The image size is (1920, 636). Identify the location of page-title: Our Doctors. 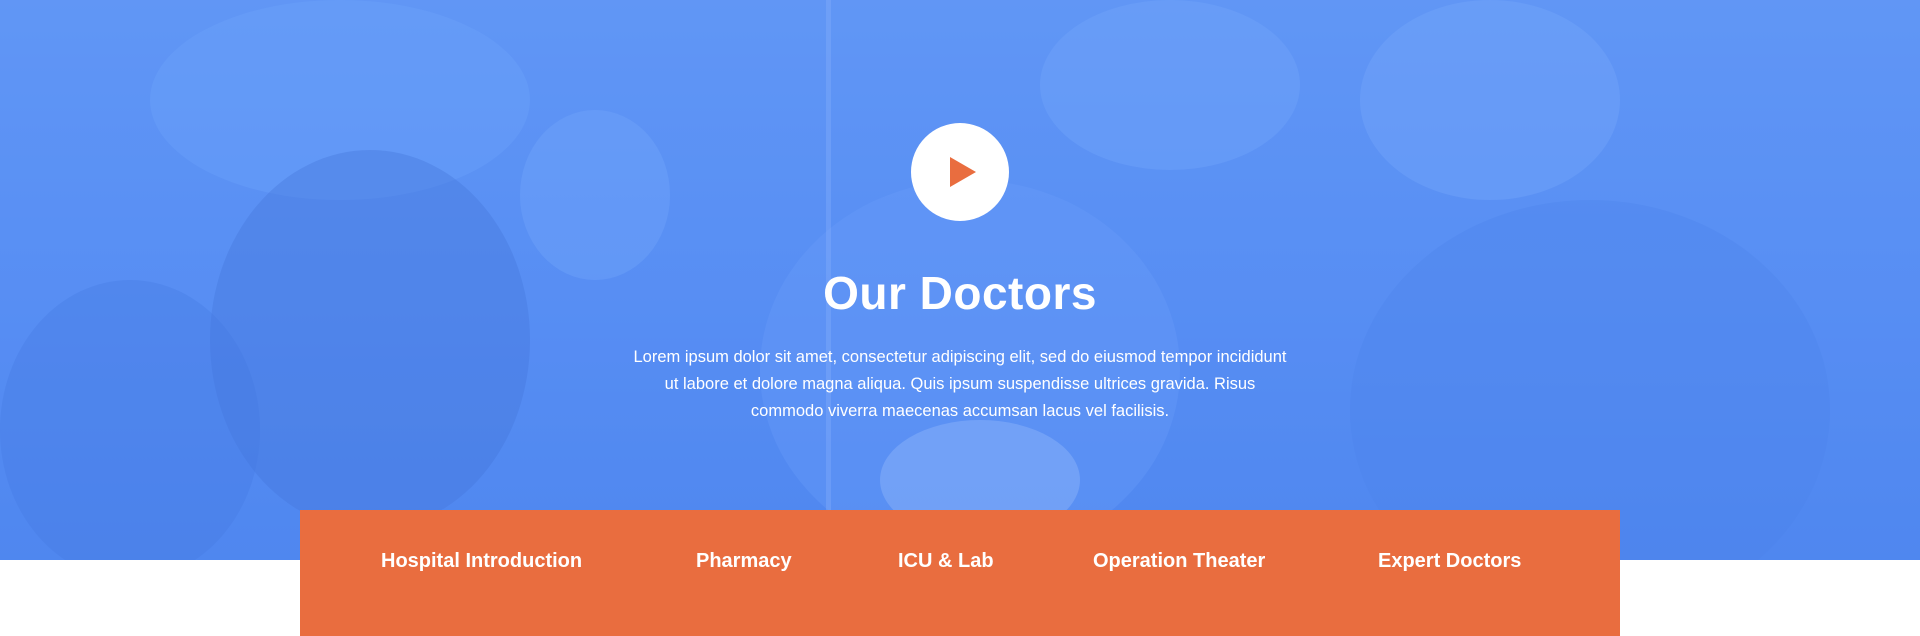
(960, 293).